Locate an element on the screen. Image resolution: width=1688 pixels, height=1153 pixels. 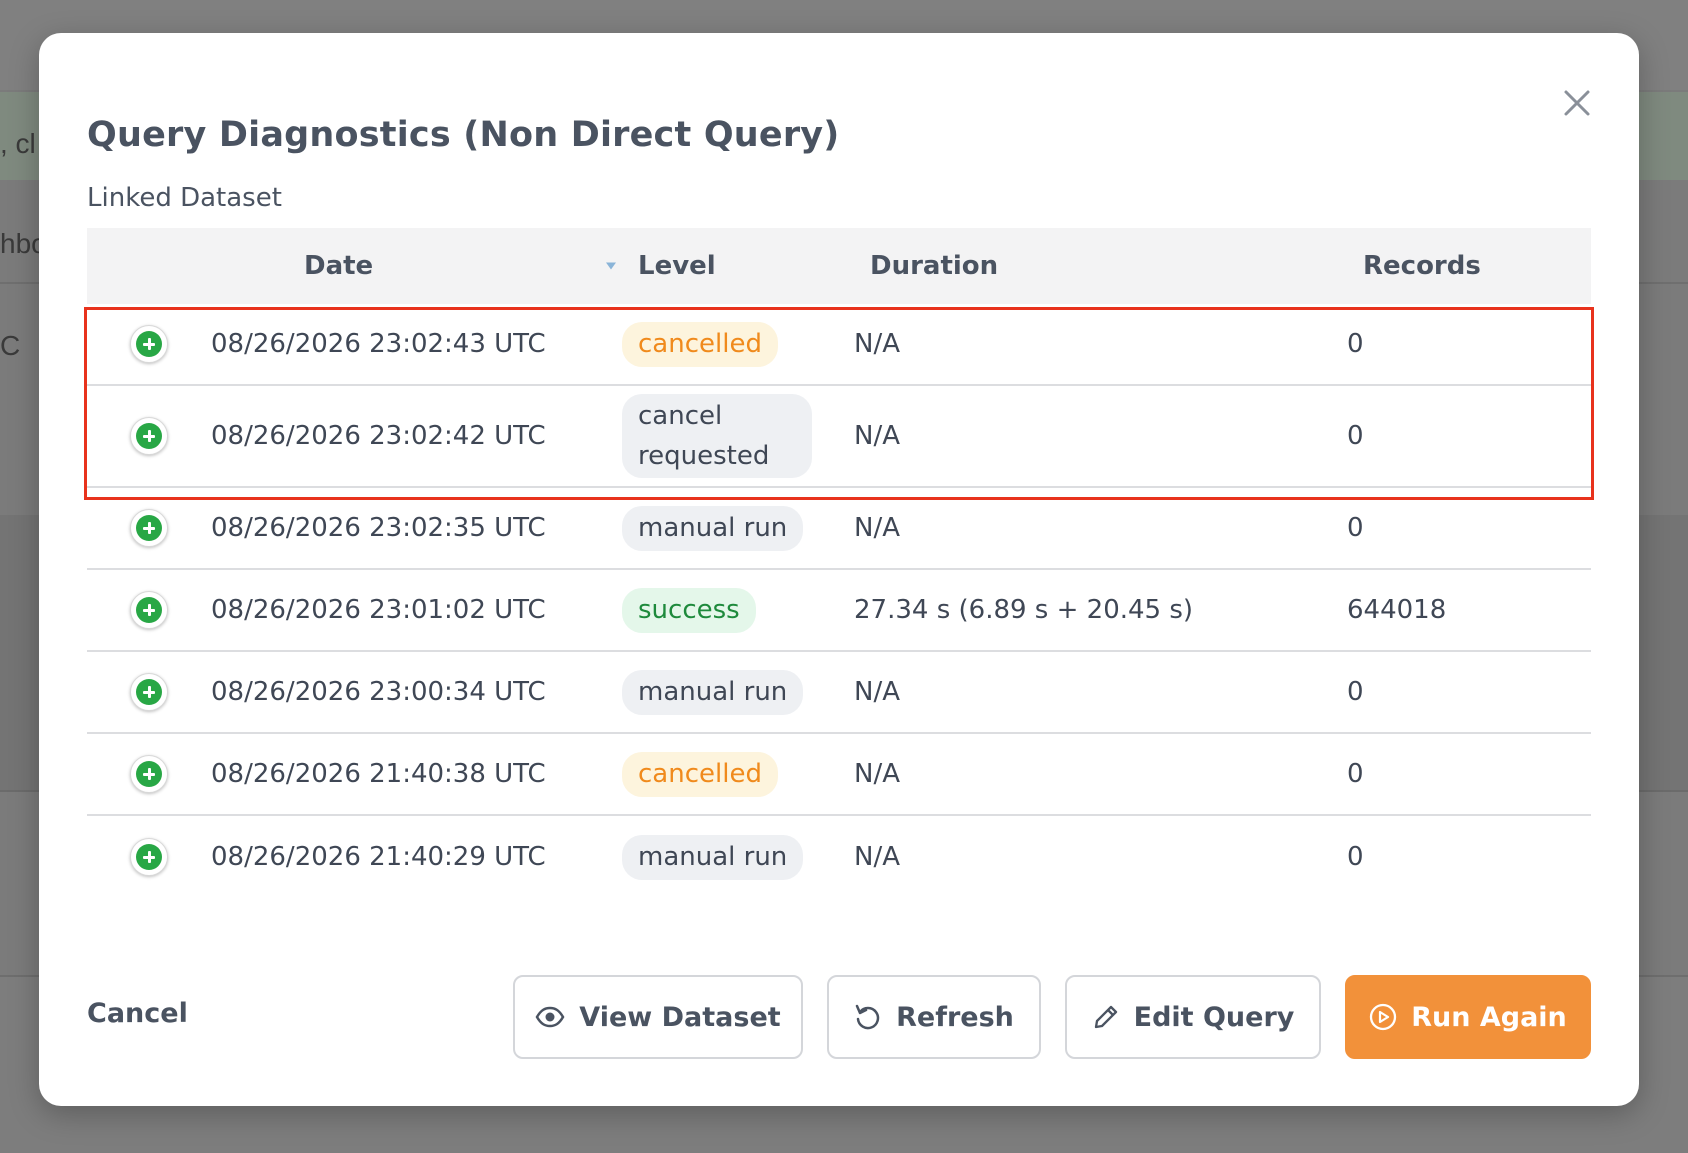
view-dataset-label: View Dataset is located at coordinates (680, 1017).